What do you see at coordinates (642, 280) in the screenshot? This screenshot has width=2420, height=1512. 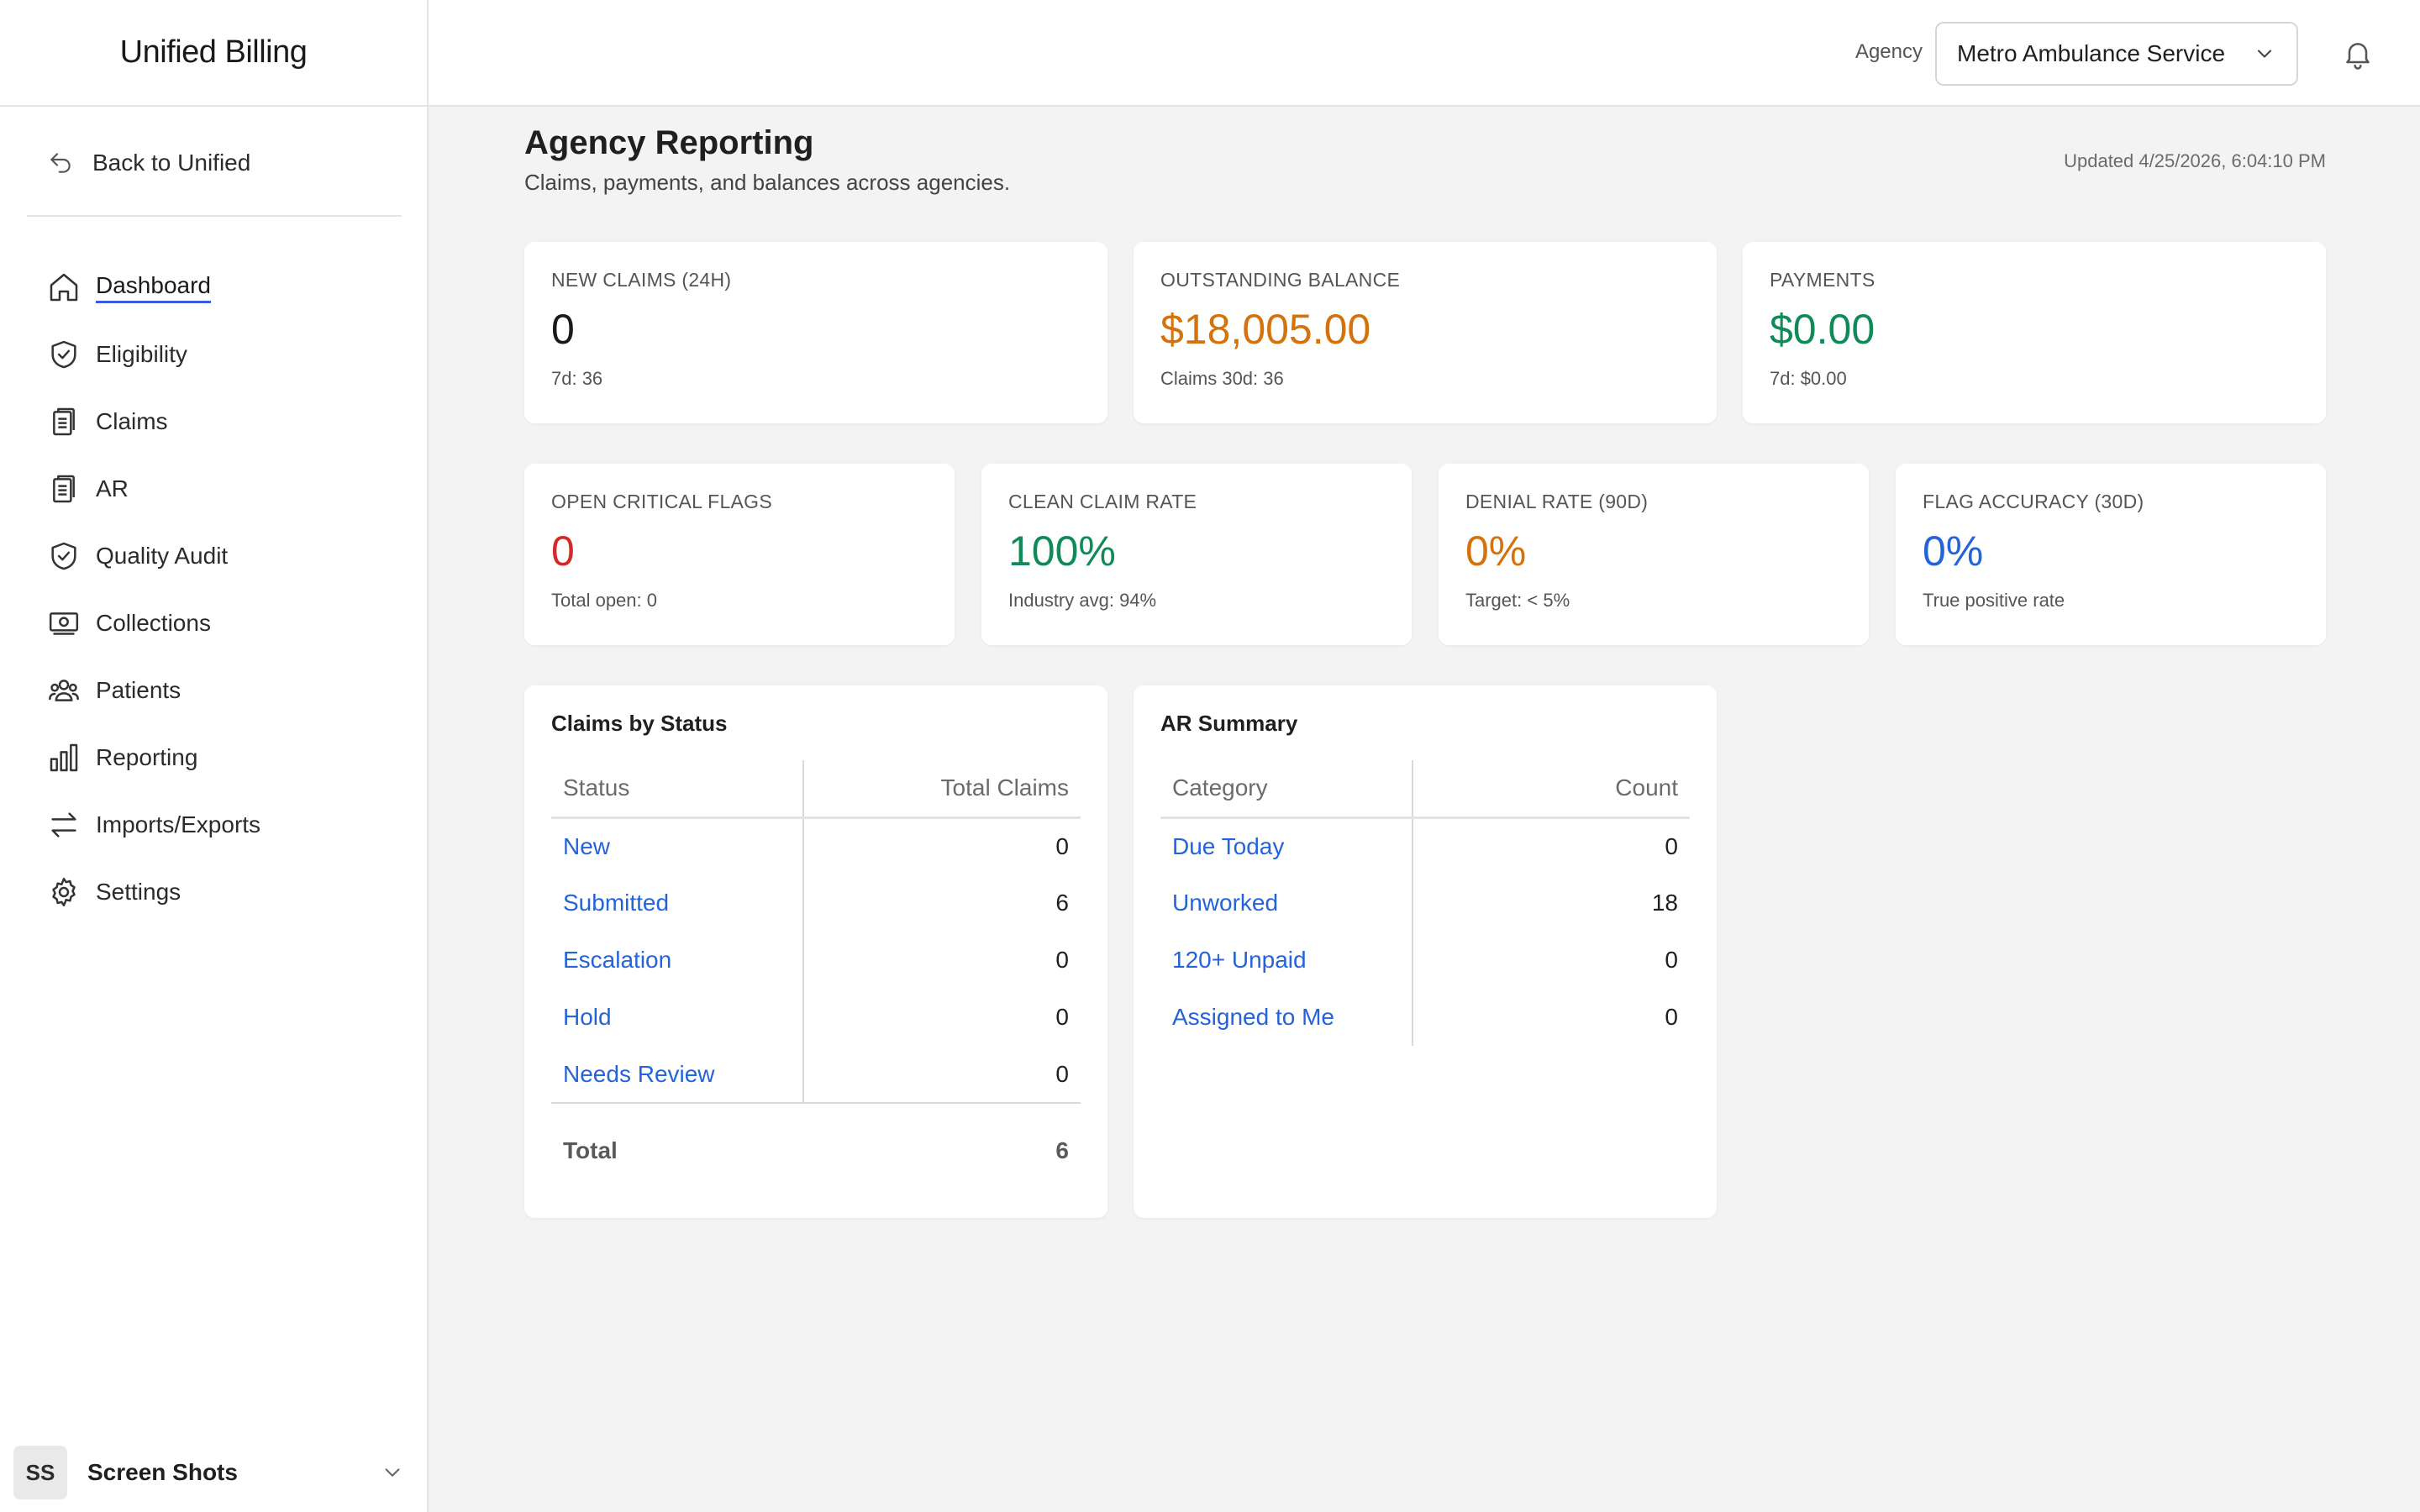 I see `kpi-label: New Claims (24h)` at bounding box center [642, 280].